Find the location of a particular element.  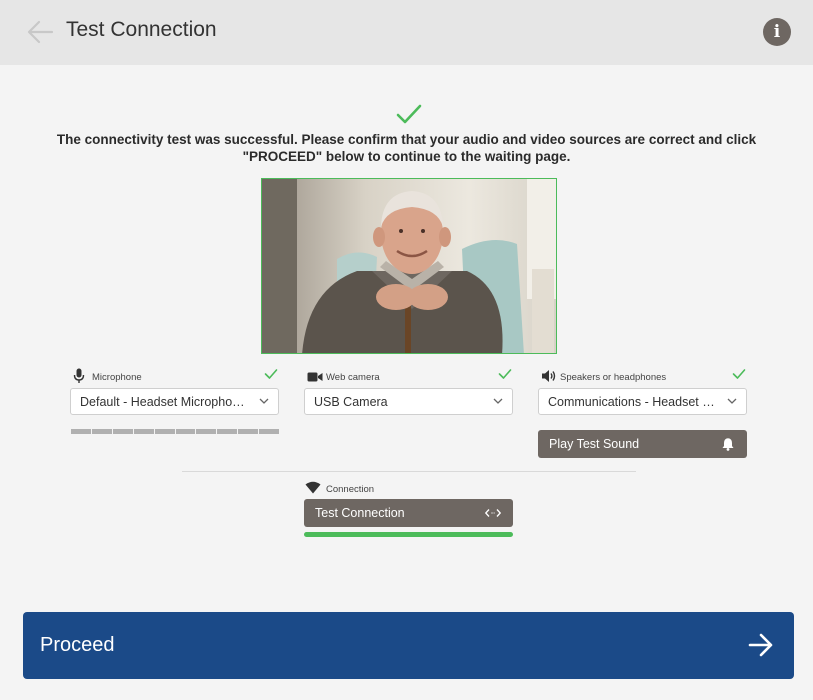

proceed-label: Proceed is located at coordinates (77, 645).